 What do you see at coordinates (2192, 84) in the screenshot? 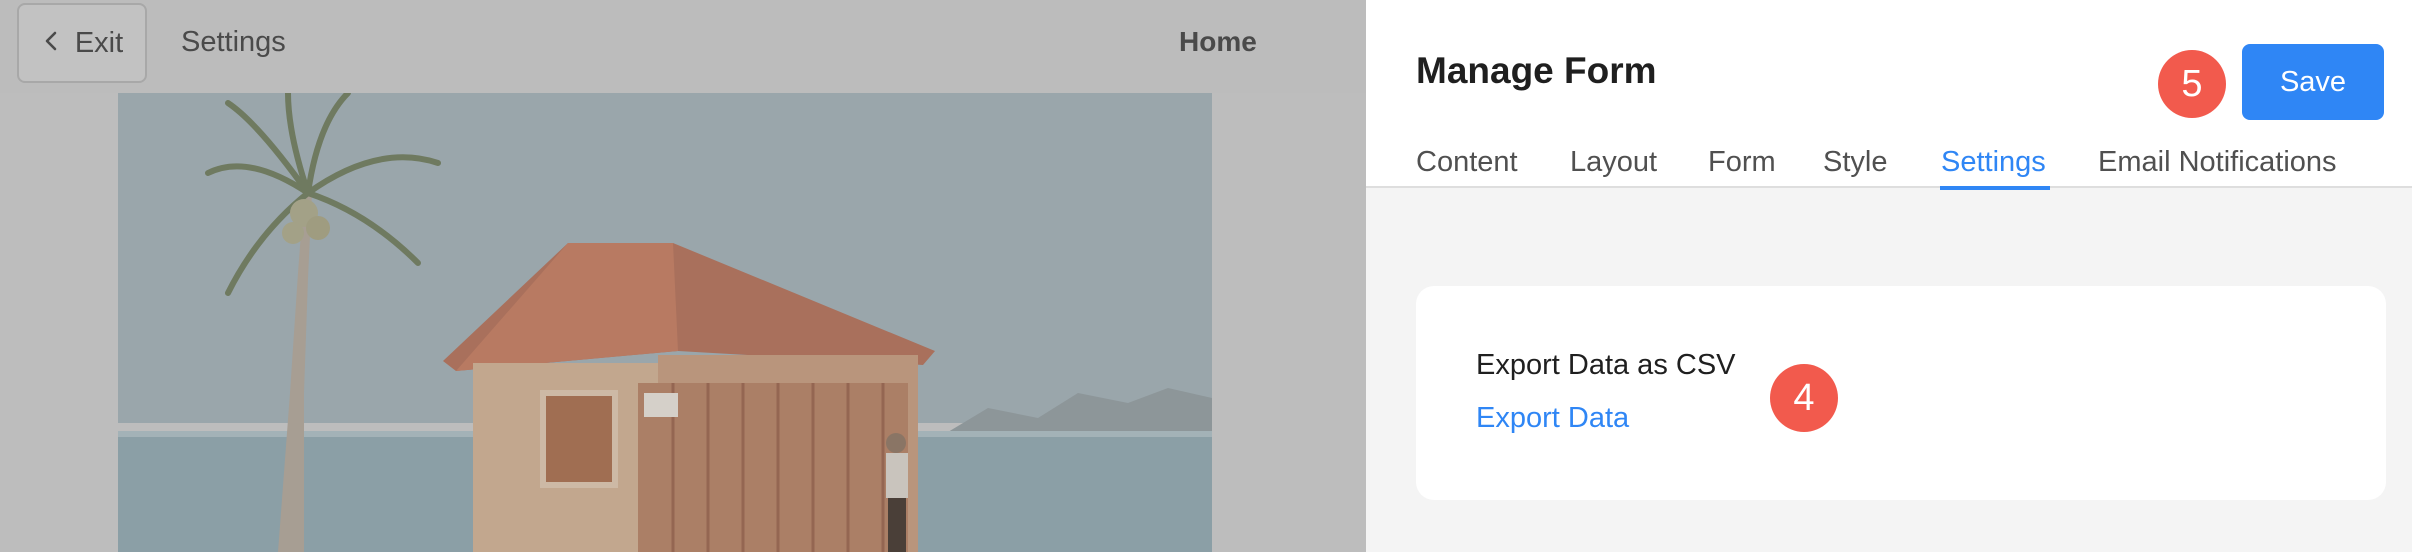
I see `step-badge-5: 5` at bounding box center [2192, 84].